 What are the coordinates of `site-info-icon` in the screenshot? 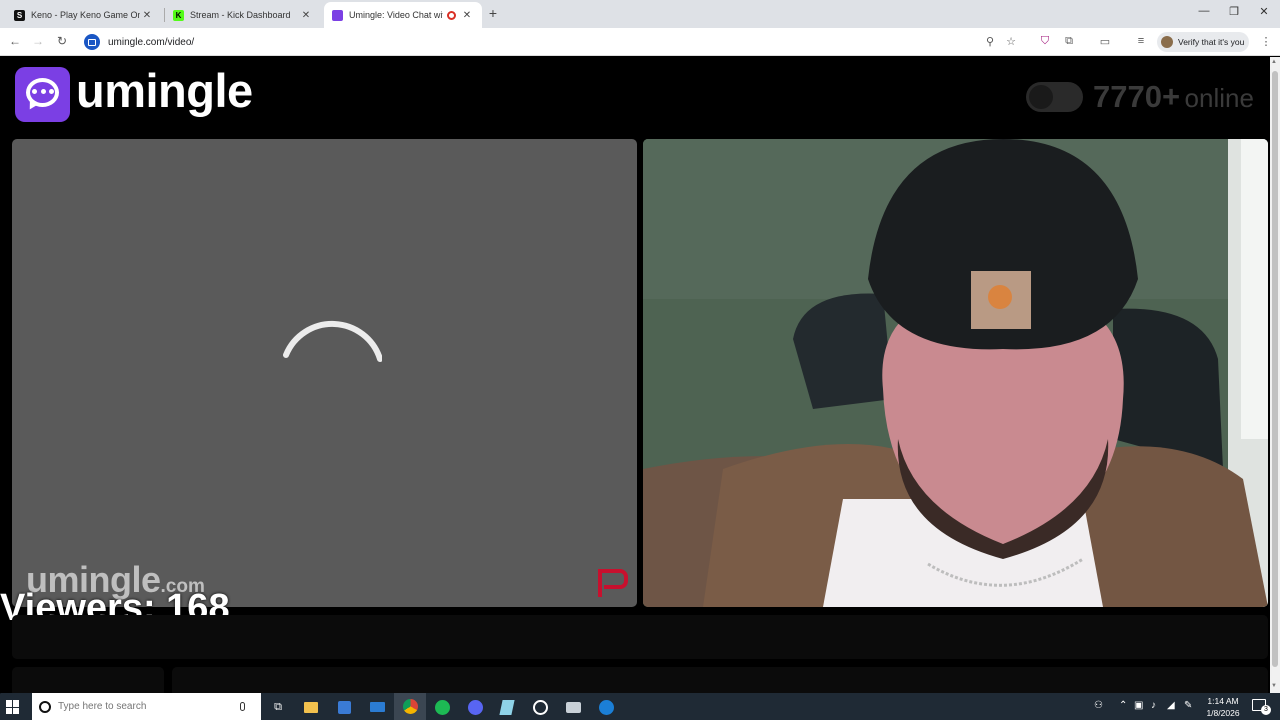 It's located at (92, 42).